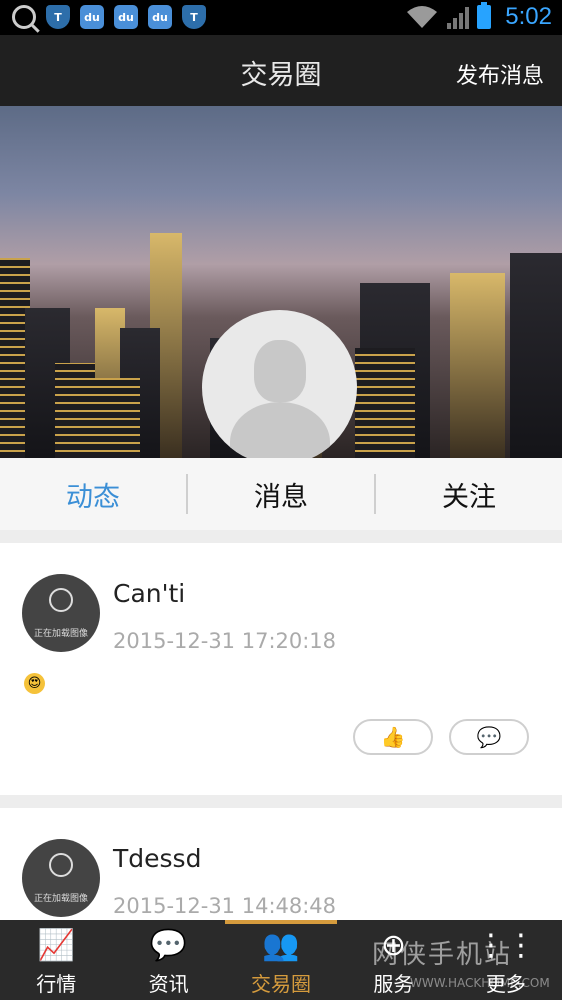 The image size is (562, 1000). I want to click on tab-messages: 消息, so click(281, 494).